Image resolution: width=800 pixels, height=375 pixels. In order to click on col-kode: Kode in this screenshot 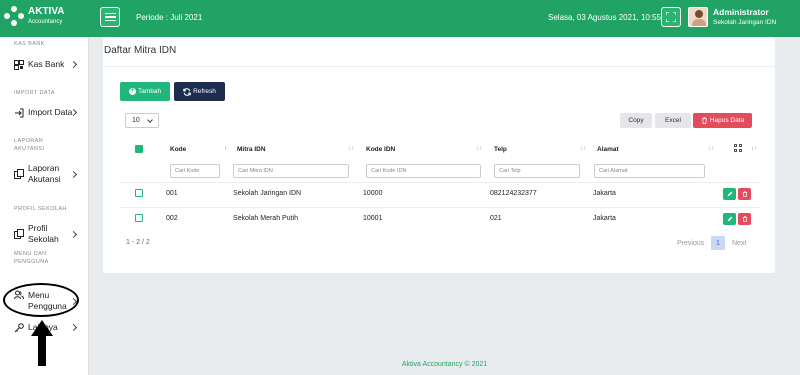, I will do `click(178, 149)`.